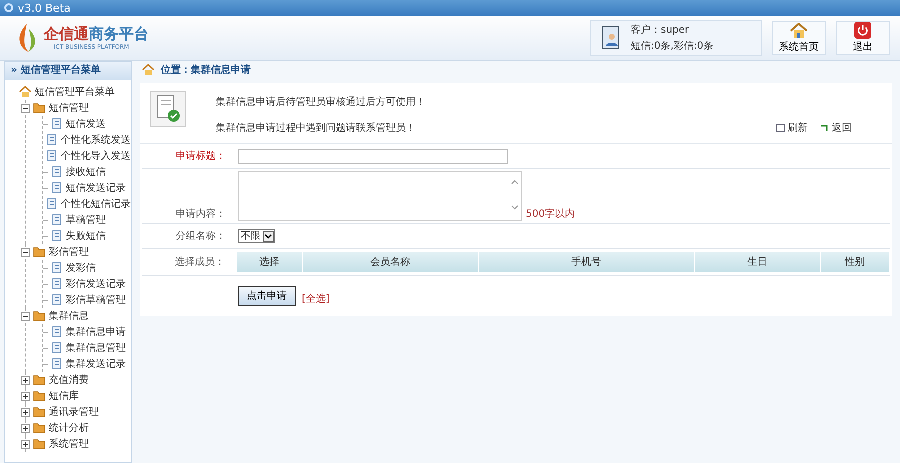 This screenshot has height=463, width=900. Describe the element at coordinates (64, 396) in the screenshot. I see `tree-item: 短信库` at that location.